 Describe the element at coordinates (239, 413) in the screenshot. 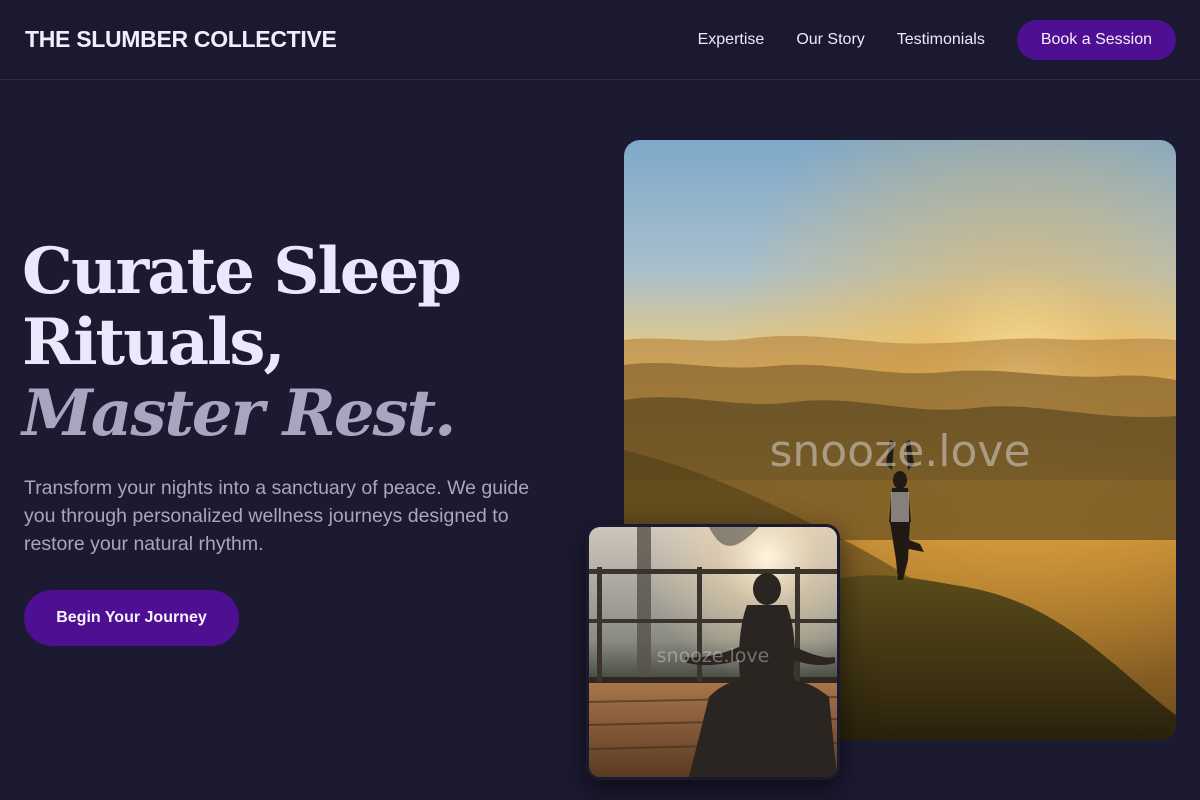

I see `headline-accent: Master Rest.` at that location.